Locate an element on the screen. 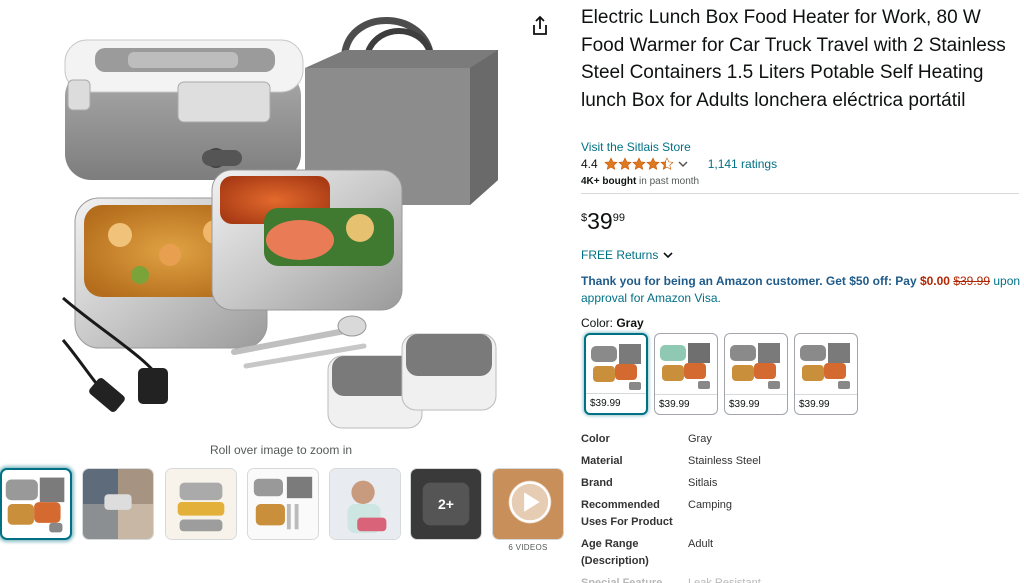 The image size is (1024, 583). price: $ 39 99 is located at coordinates (603, 221).